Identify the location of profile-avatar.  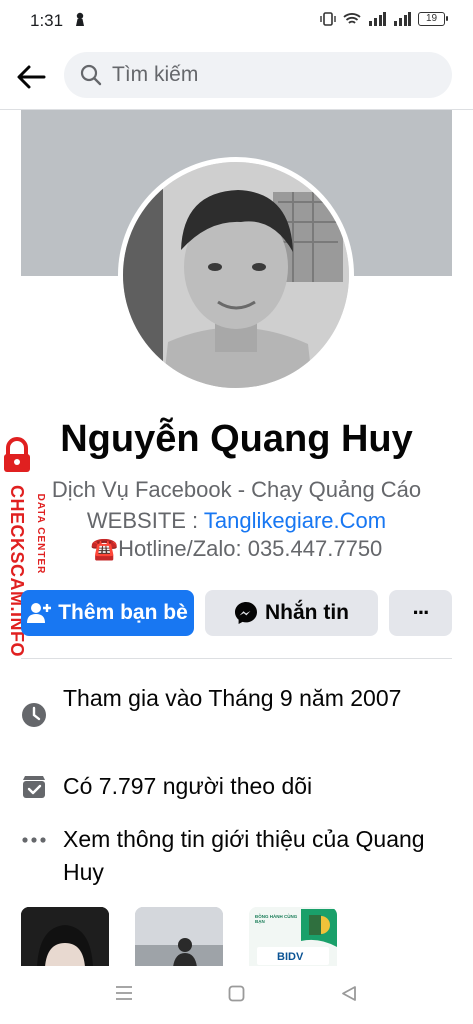
(236, 275).